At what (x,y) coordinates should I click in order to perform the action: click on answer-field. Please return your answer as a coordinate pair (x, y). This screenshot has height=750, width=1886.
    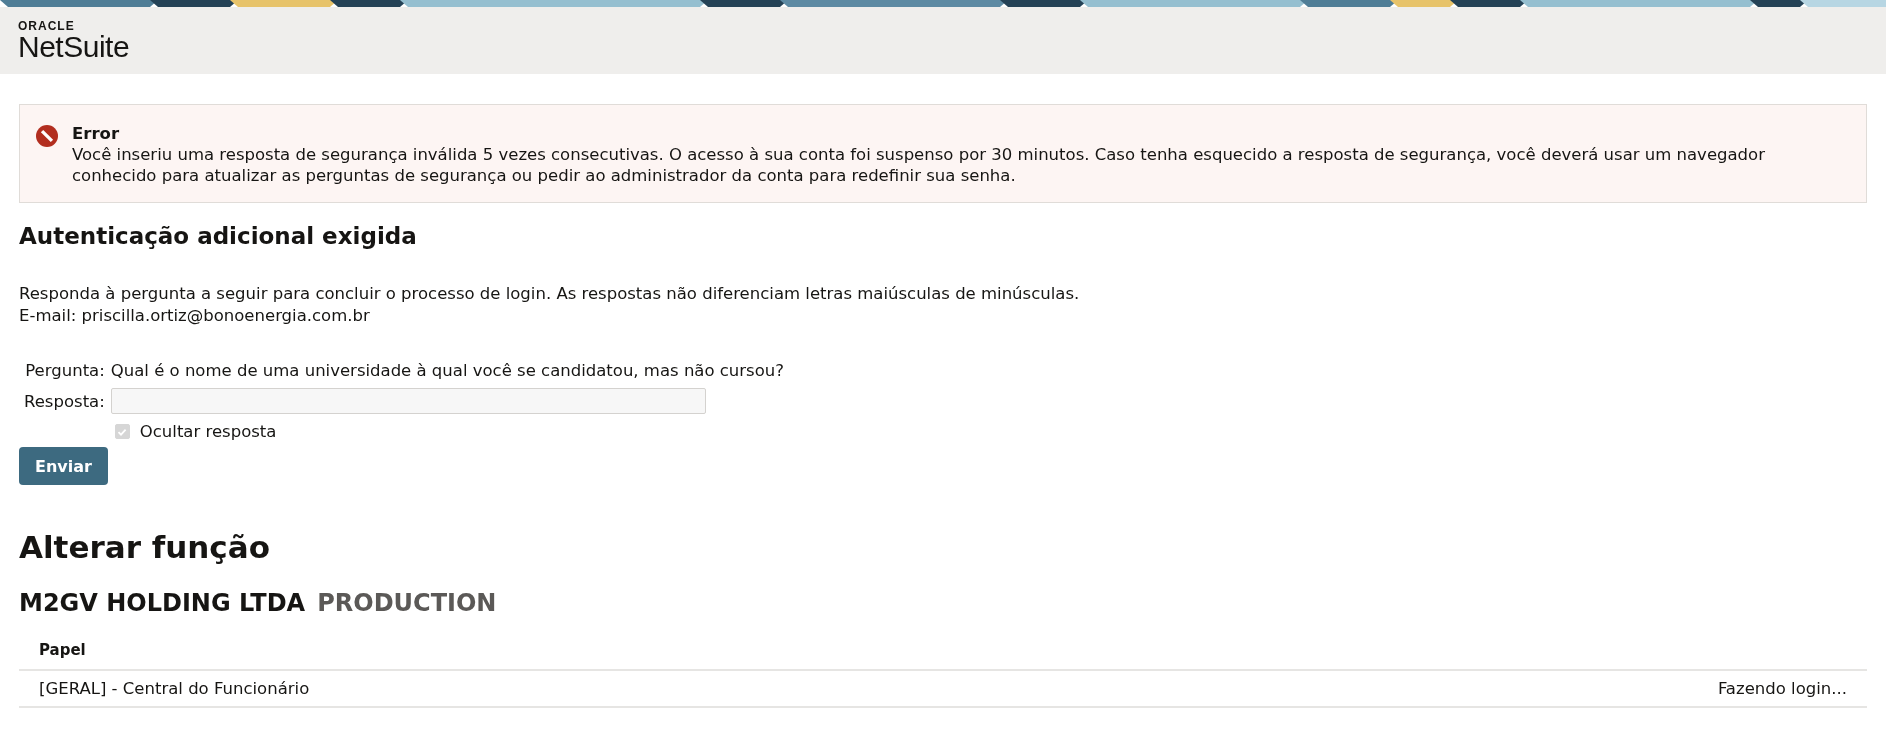
    Looking at the image, I should click on (408, 401).